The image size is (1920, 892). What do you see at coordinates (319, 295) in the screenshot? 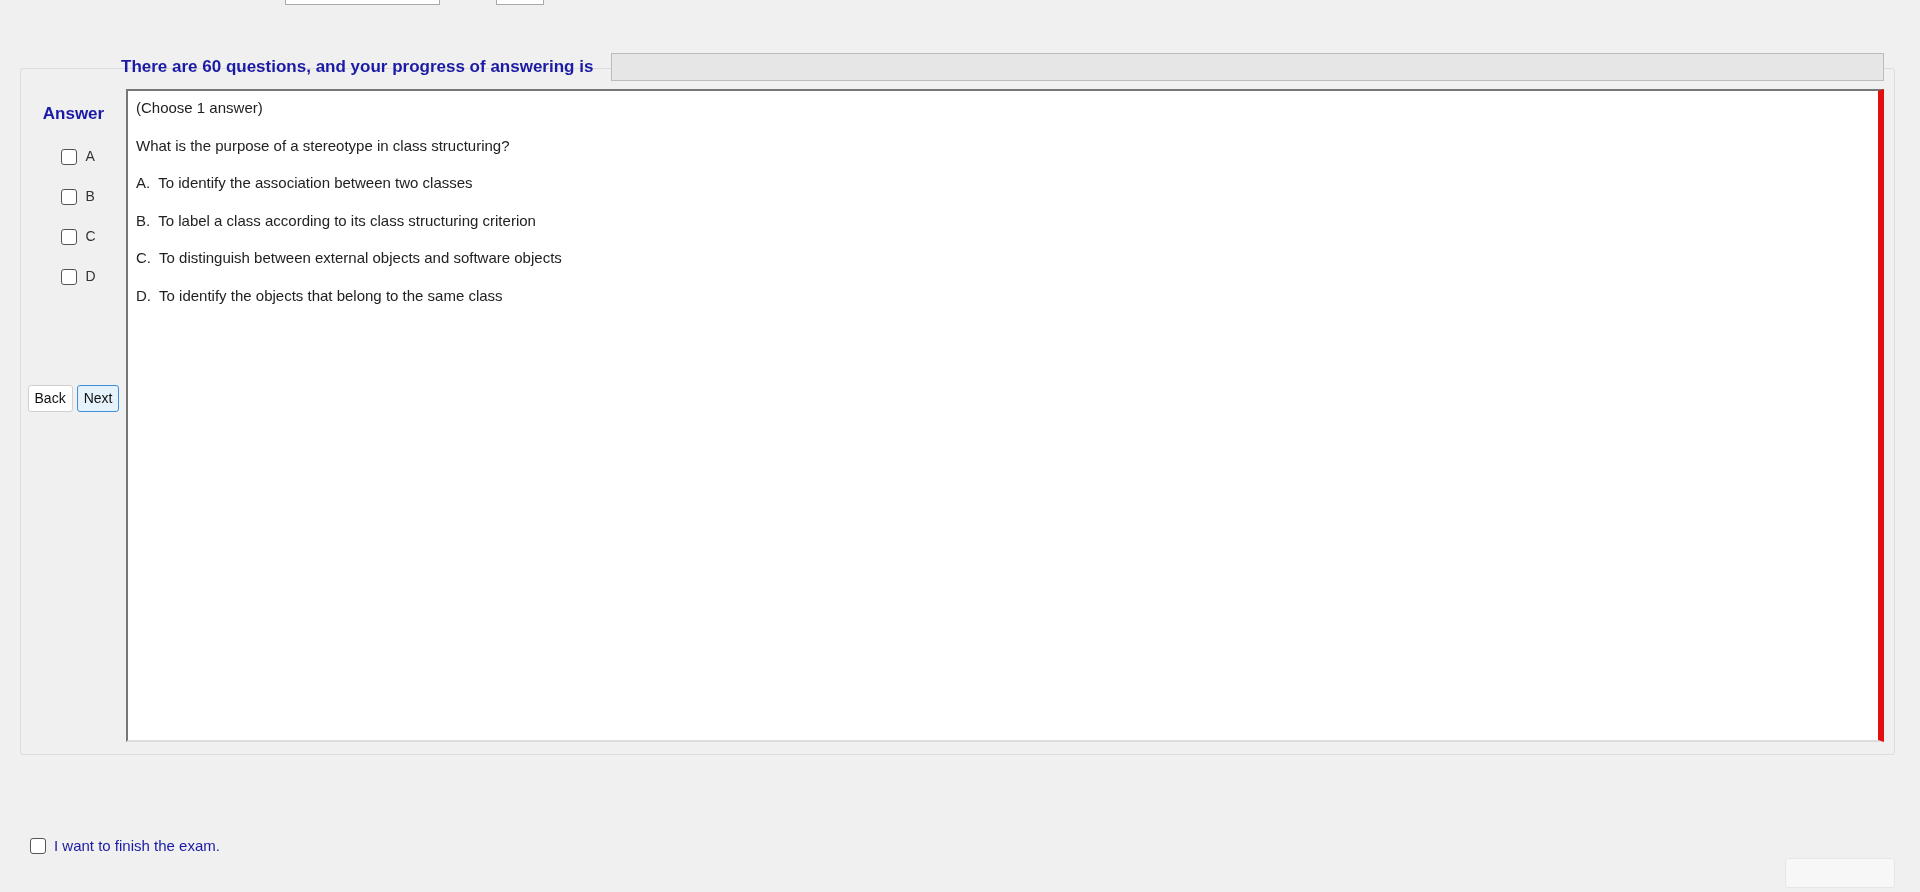
I see `choice-text: D. To identify the objects that belong to the same class` at bounding box center [319, 295].